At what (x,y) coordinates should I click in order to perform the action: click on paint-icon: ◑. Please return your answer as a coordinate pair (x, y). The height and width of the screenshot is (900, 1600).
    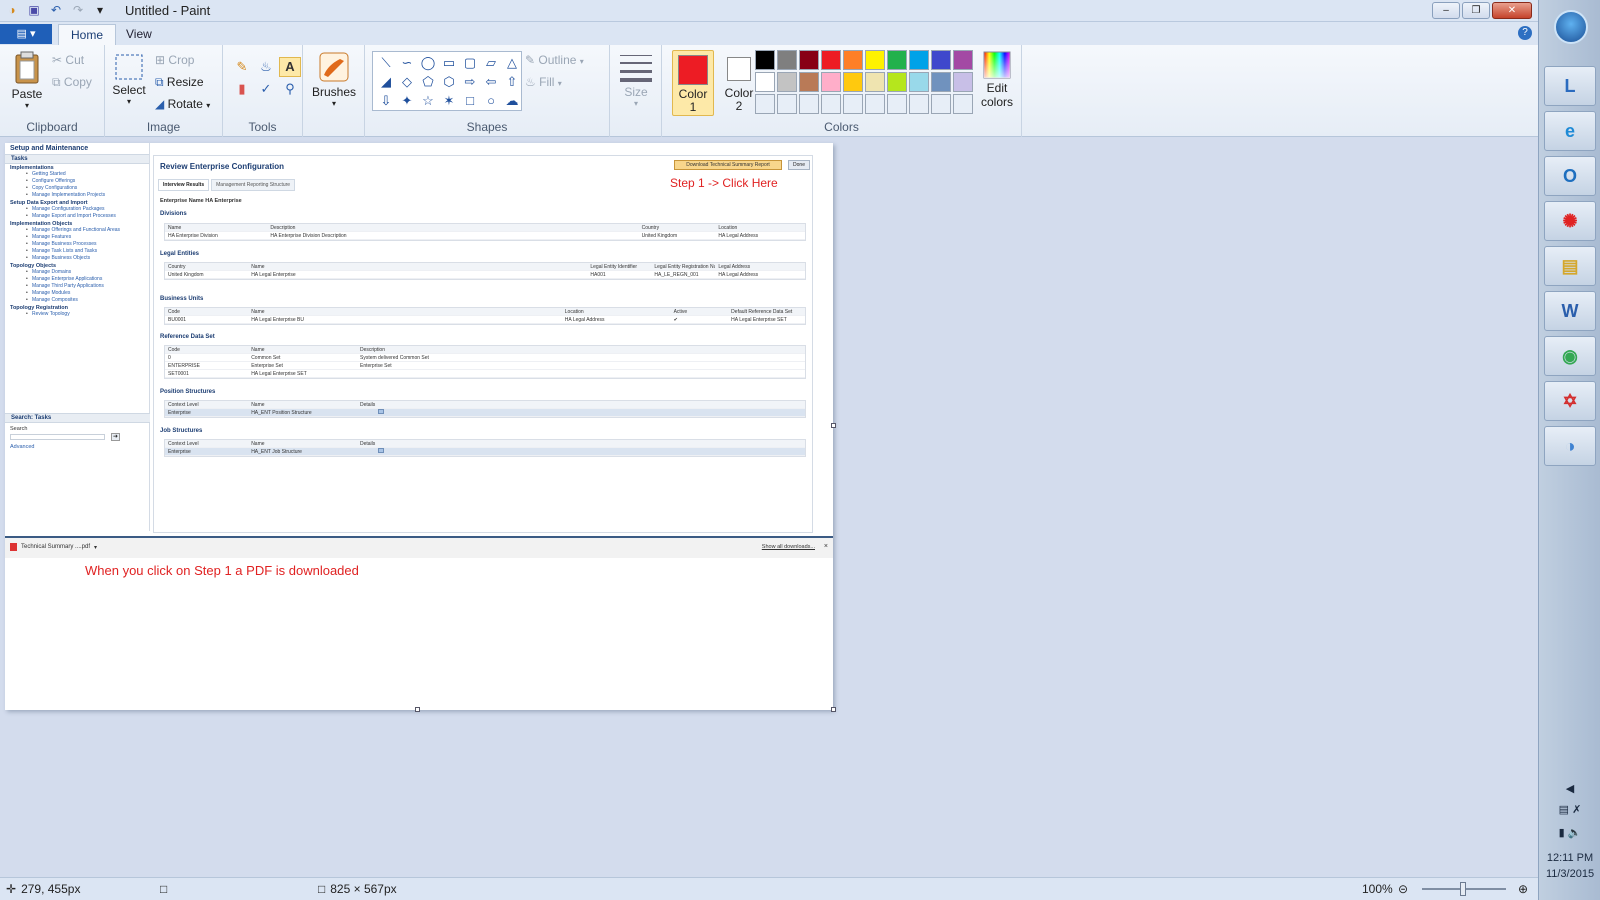
    Looking at the image, I should click on (1570, 446).